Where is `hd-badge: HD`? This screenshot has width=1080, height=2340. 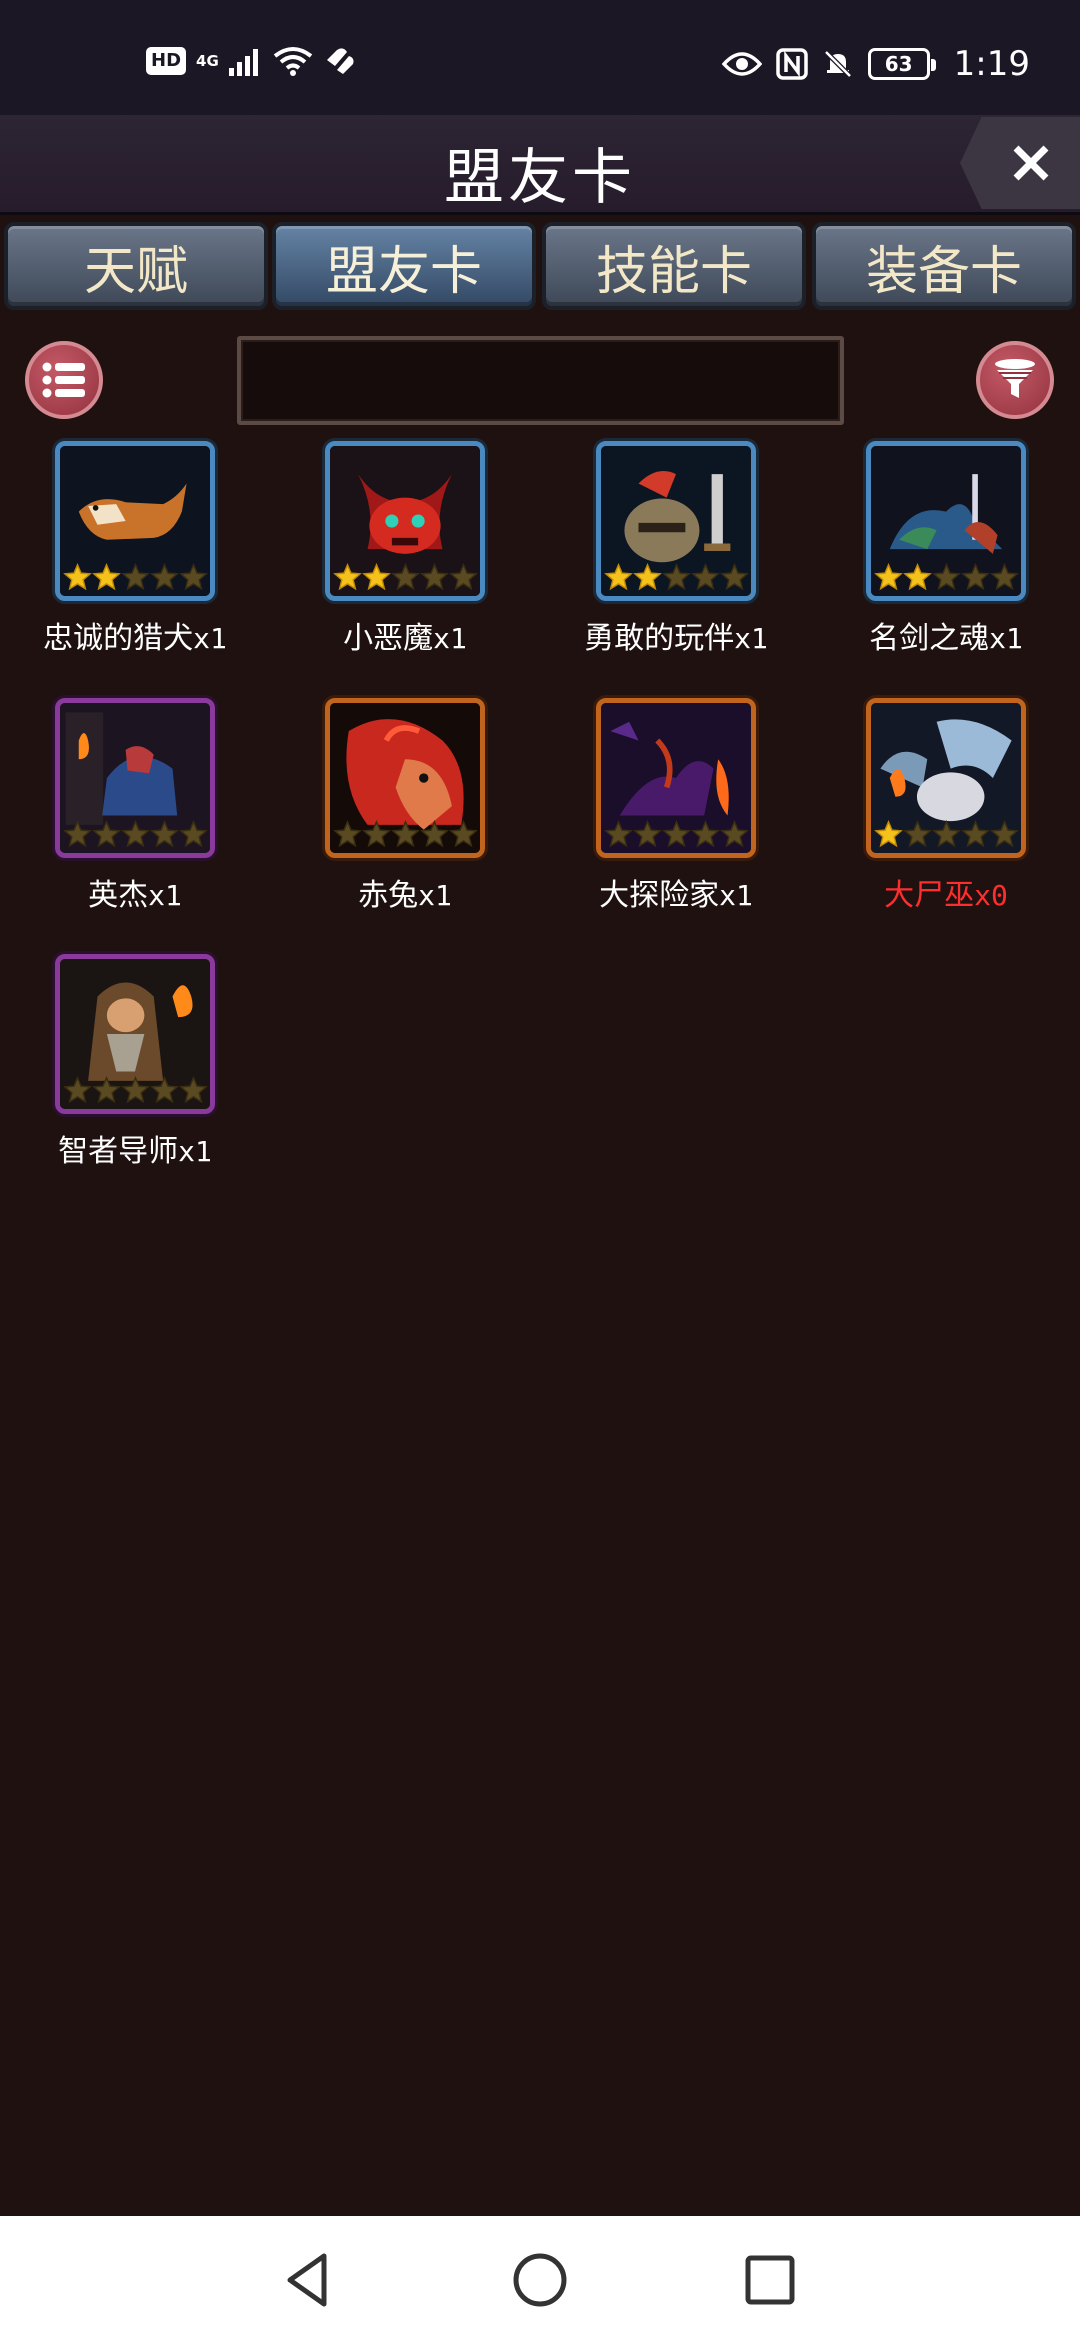 hd-badge: HD is located at coordinates (166, 61).